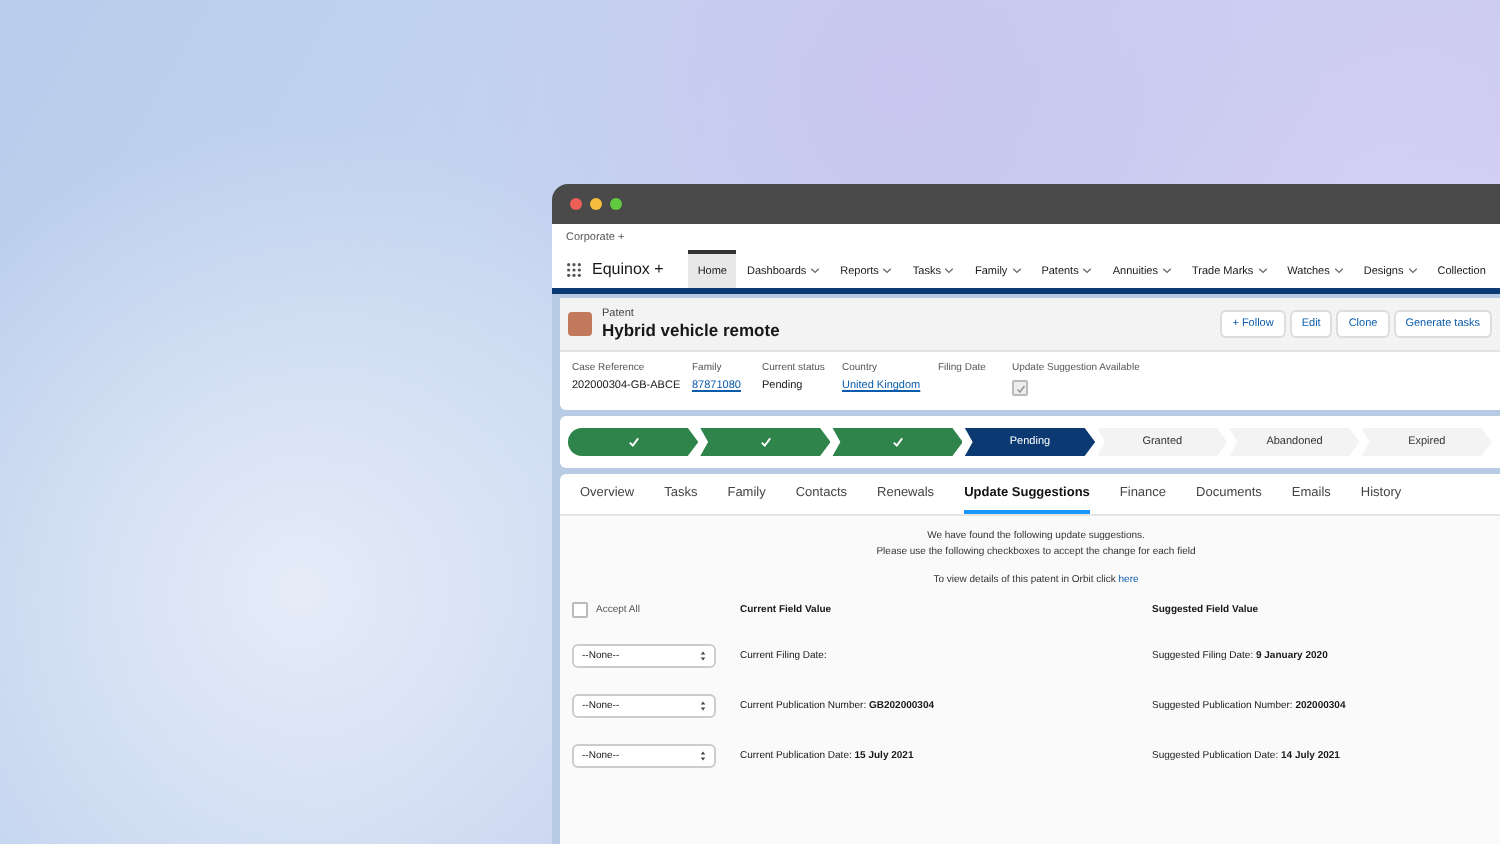  Describe the element at coordinates (580, 324) in the screenshot. I see `patent-icon` at that location.